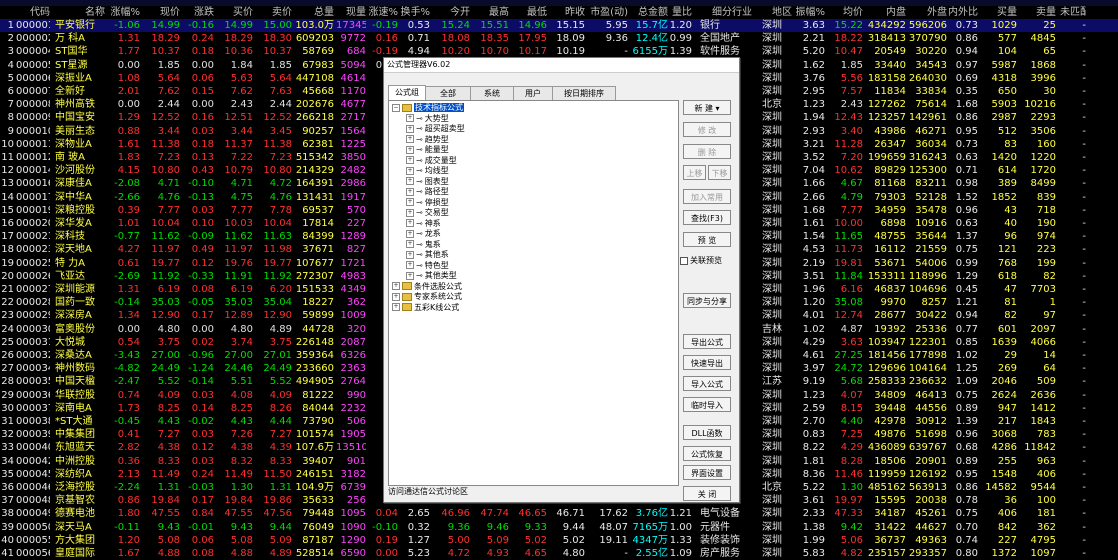 The image size is (1118, 560). Describe the element at coordinates (382, 12) in the screenshot. I see `column-header: 涨速%` at that location.